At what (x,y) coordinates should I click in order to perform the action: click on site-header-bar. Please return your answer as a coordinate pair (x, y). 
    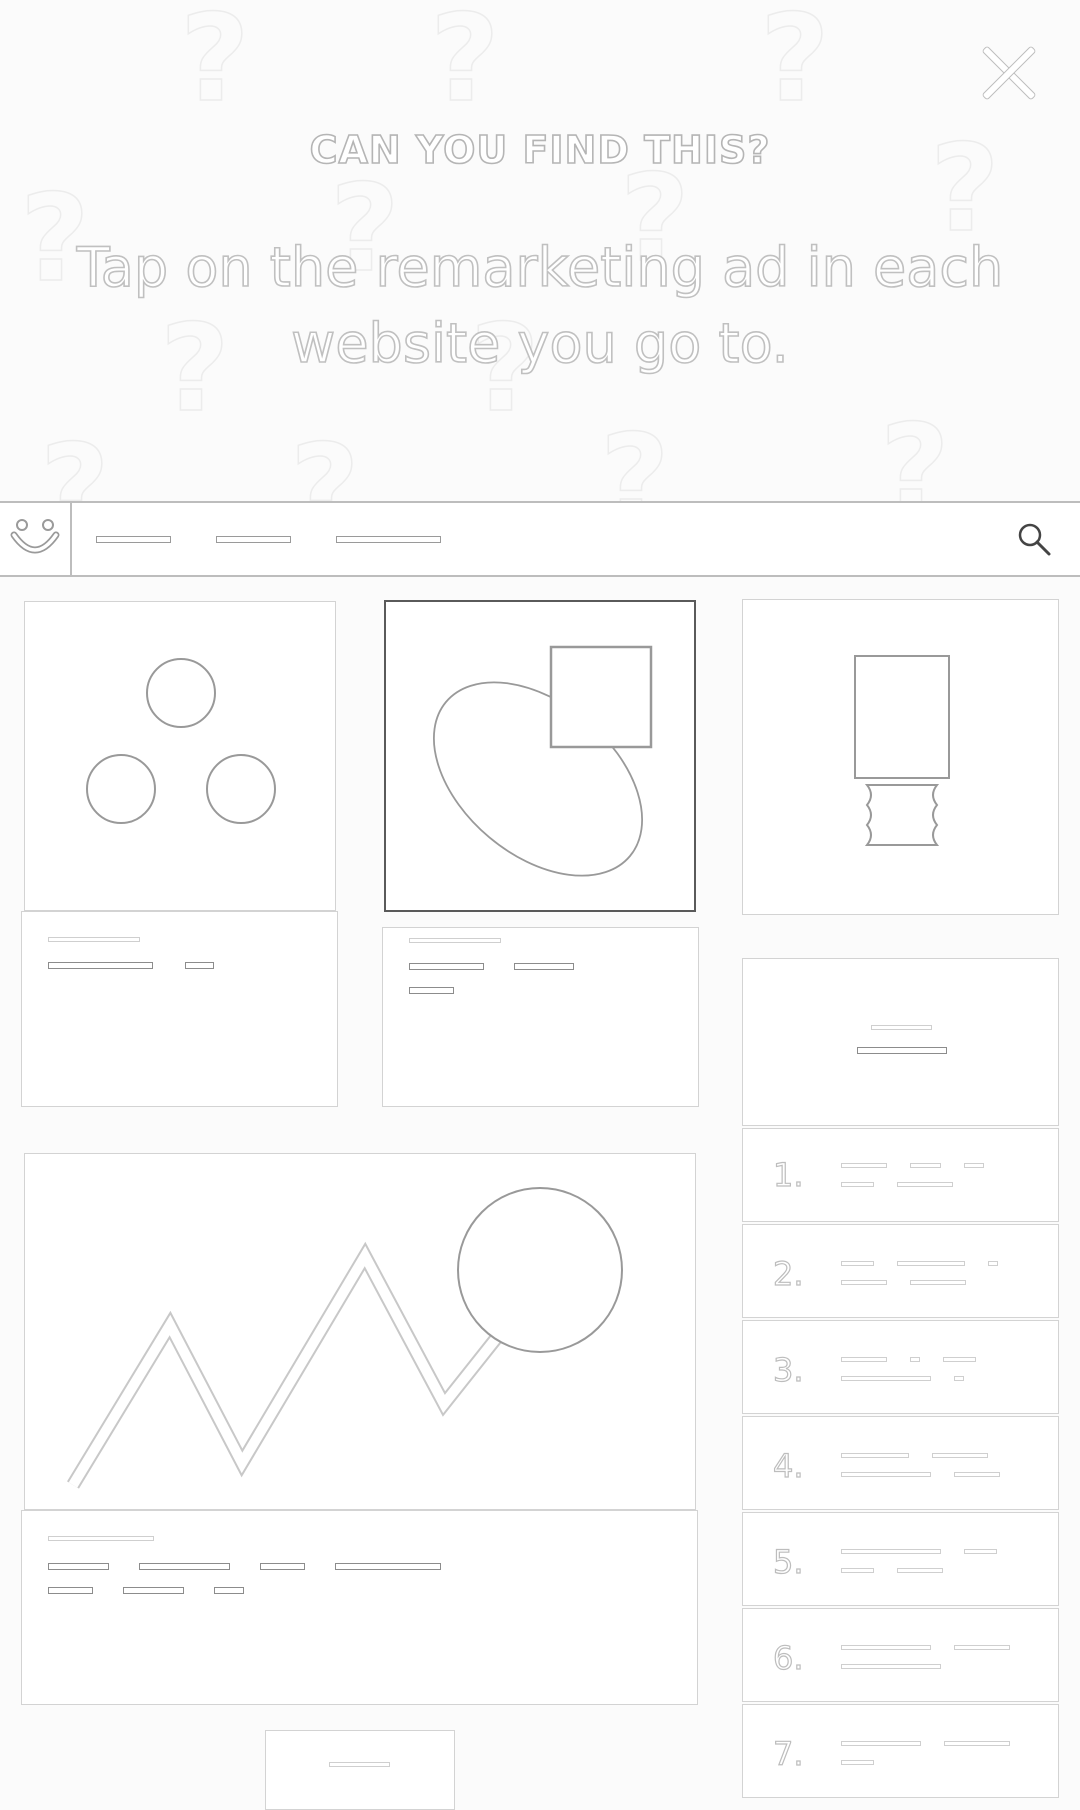
    Looking at the image, I should click on (540, 539).